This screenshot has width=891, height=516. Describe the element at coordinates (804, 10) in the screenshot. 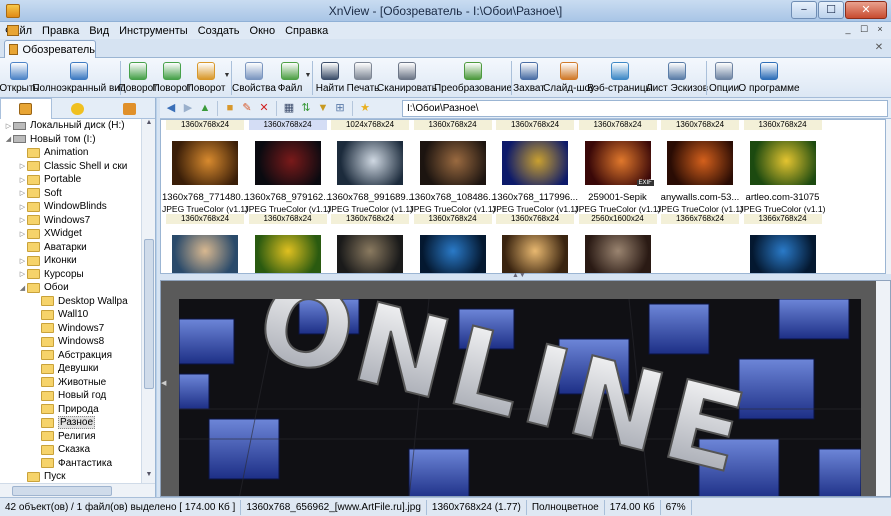

I see `minimize-button: −` at that location.